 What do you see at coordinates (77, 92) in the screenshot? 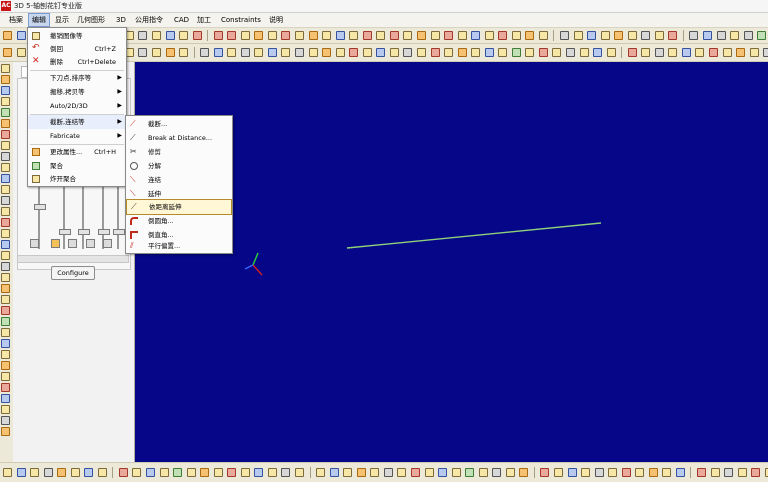
I see `menu-item-move-copy: 搬移,拷贝等 ▶` at bounding box center [77, 92].